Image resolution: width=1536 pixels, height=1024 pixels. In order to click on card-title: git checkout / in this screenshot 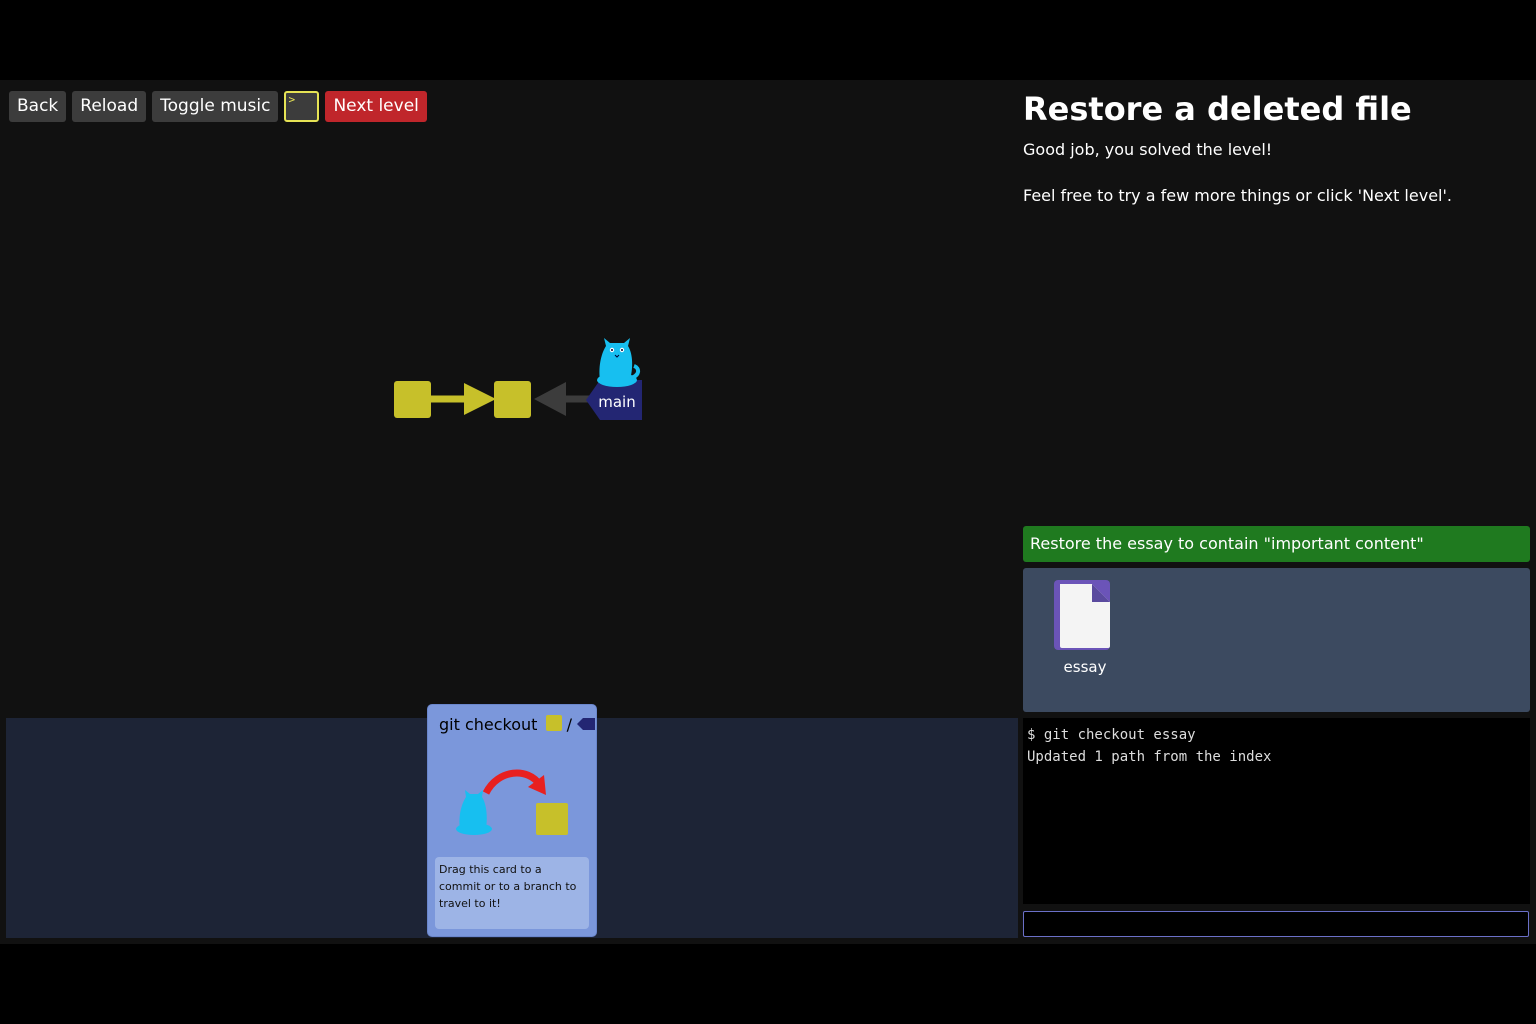, I will do `click(517, 724)`.